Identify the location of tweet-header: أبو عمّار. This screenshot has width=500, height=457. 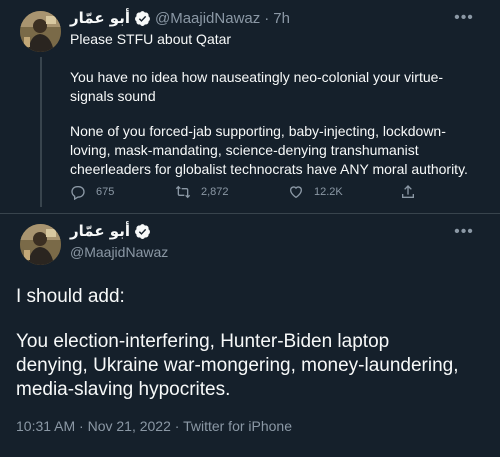
(112, 231).